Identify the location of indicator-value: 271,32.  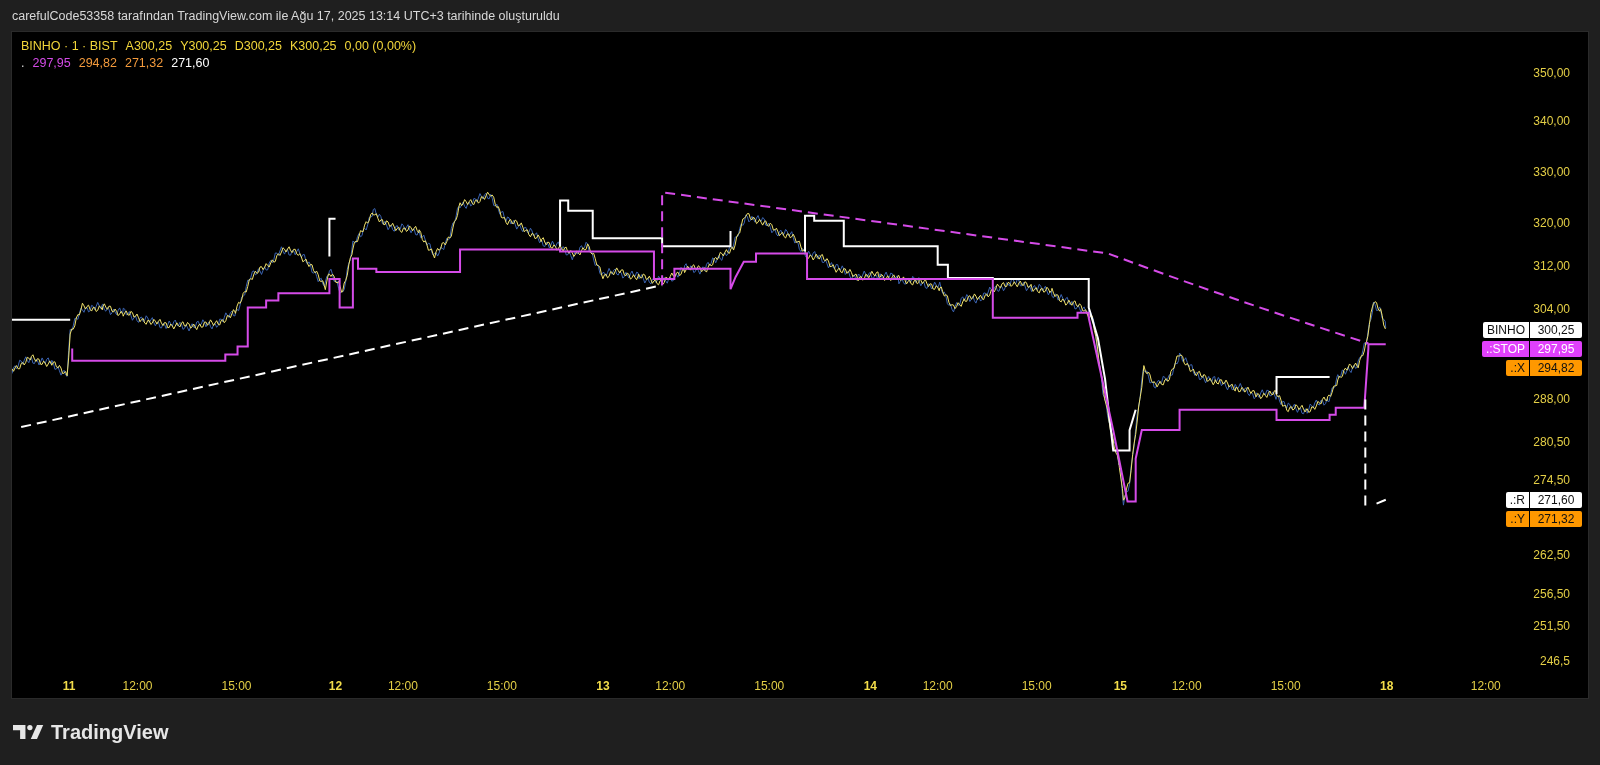
(144, 63).